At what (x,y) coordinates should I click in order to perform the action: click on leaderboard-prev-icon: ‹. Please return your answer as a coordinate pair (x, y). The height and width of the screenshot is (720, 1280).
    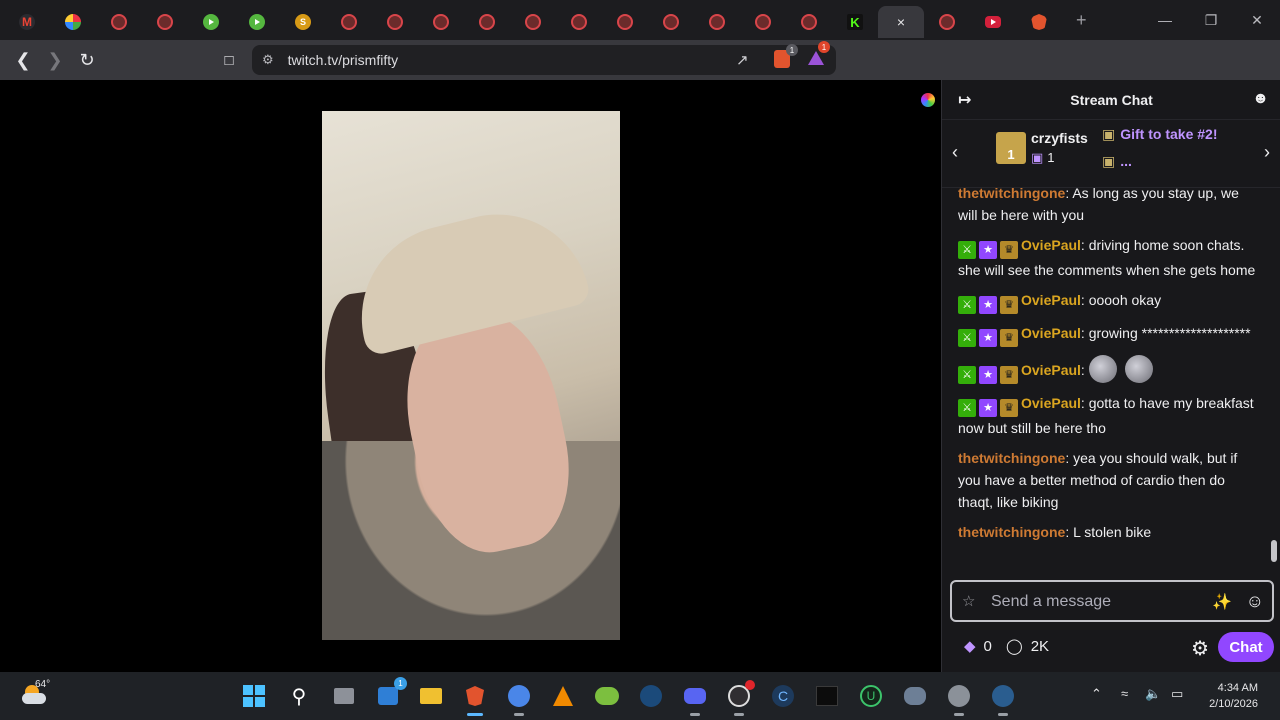
    Looking at the image, I should click on (955, 152).